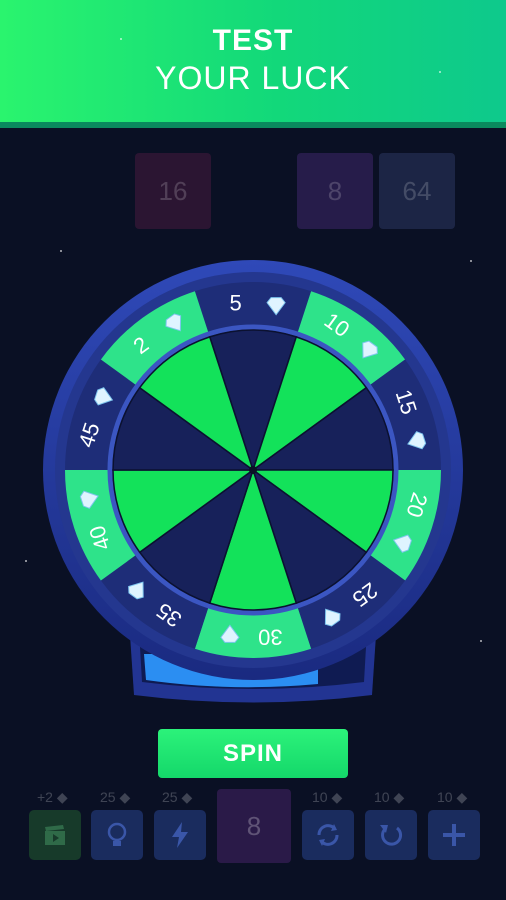 The image size is (506, 900). I want to click on board-tile: 64, so click(417, 191).